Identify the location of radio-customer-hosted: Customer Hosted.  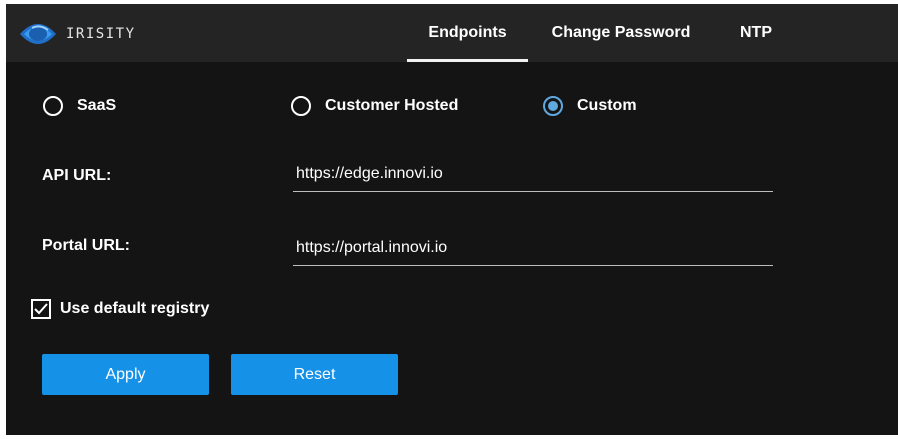
(374, 106).